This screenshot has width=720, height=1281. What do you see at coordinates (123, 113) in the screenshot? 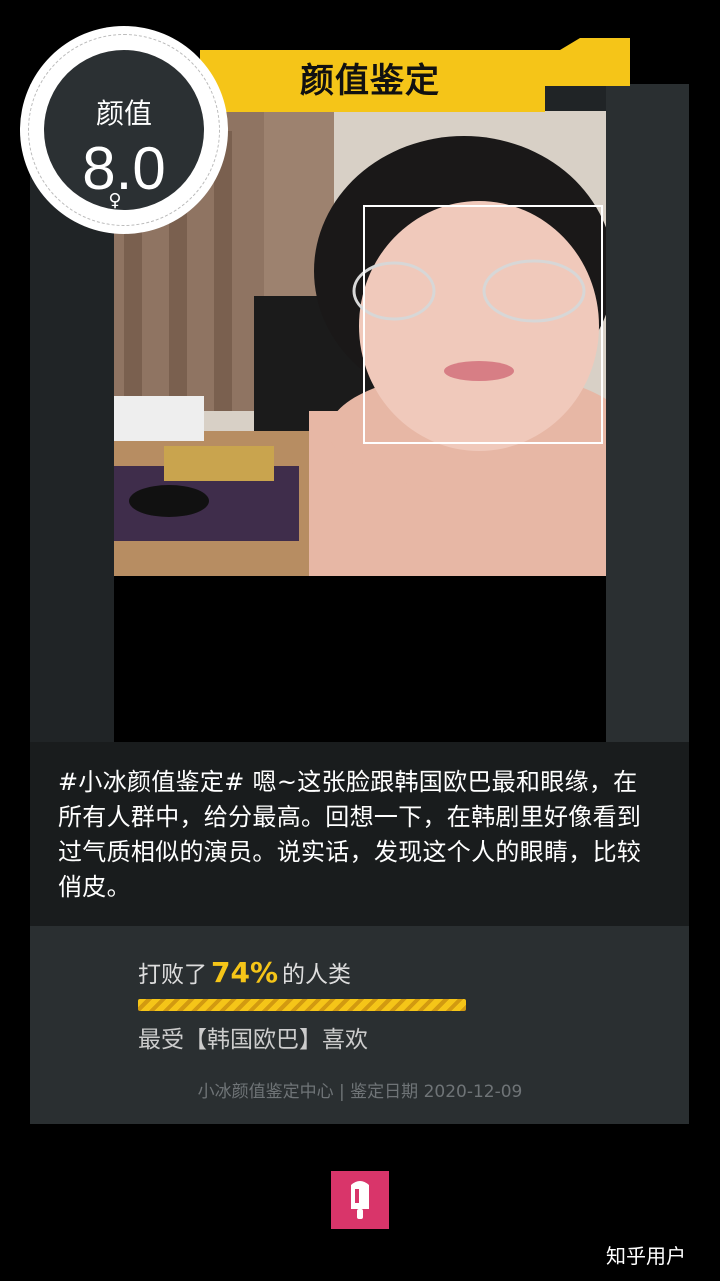
I see `score-label: 颜值` at bounding box center [123, 113].